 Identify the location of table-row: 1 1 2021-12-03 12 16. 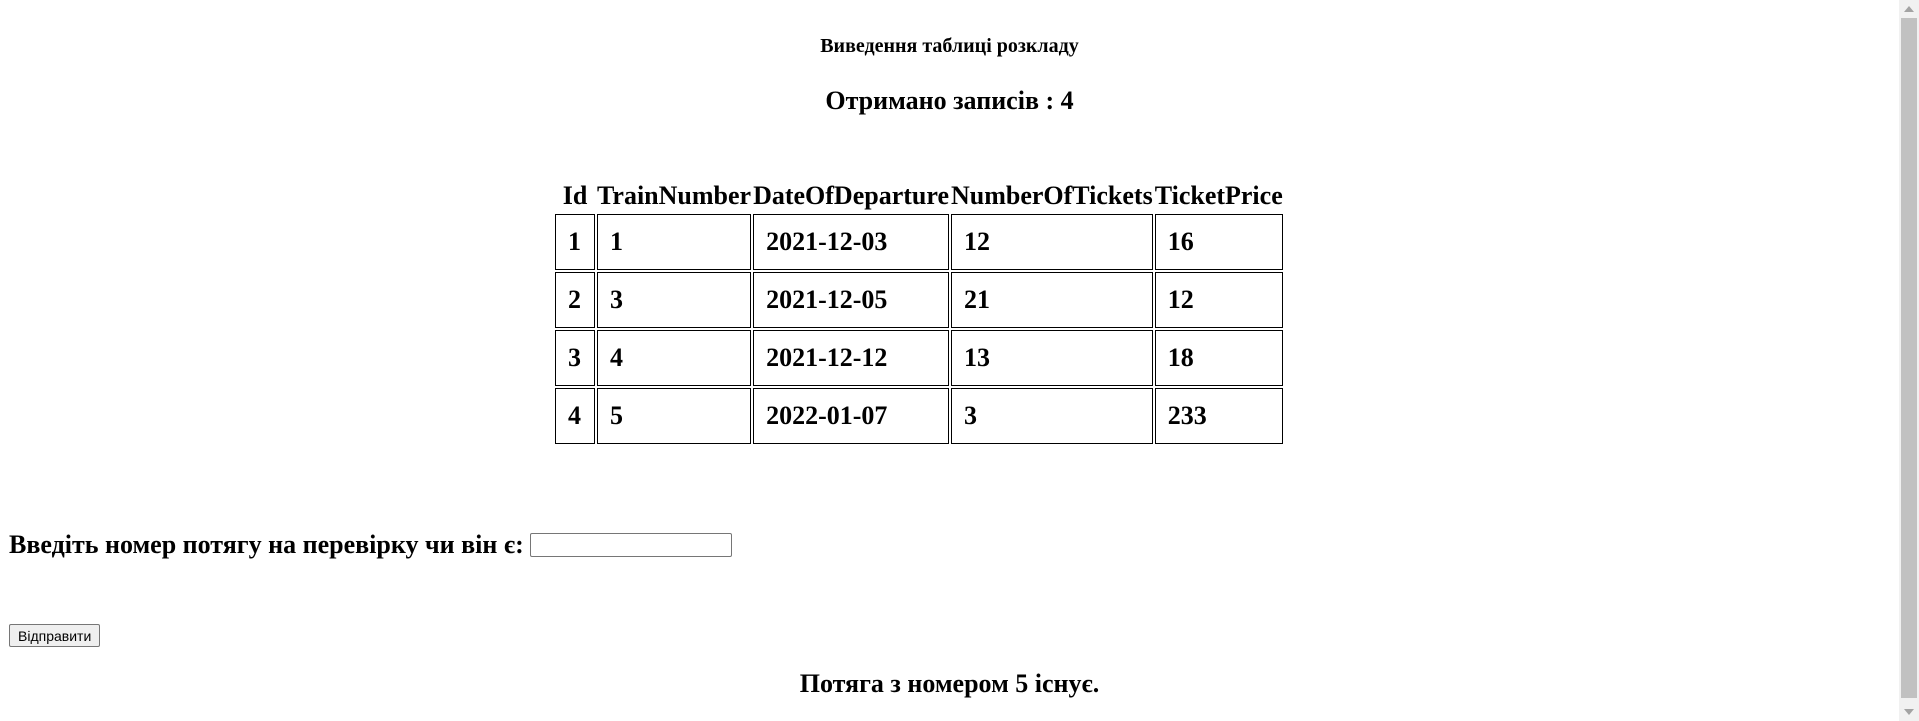
(919, 242).